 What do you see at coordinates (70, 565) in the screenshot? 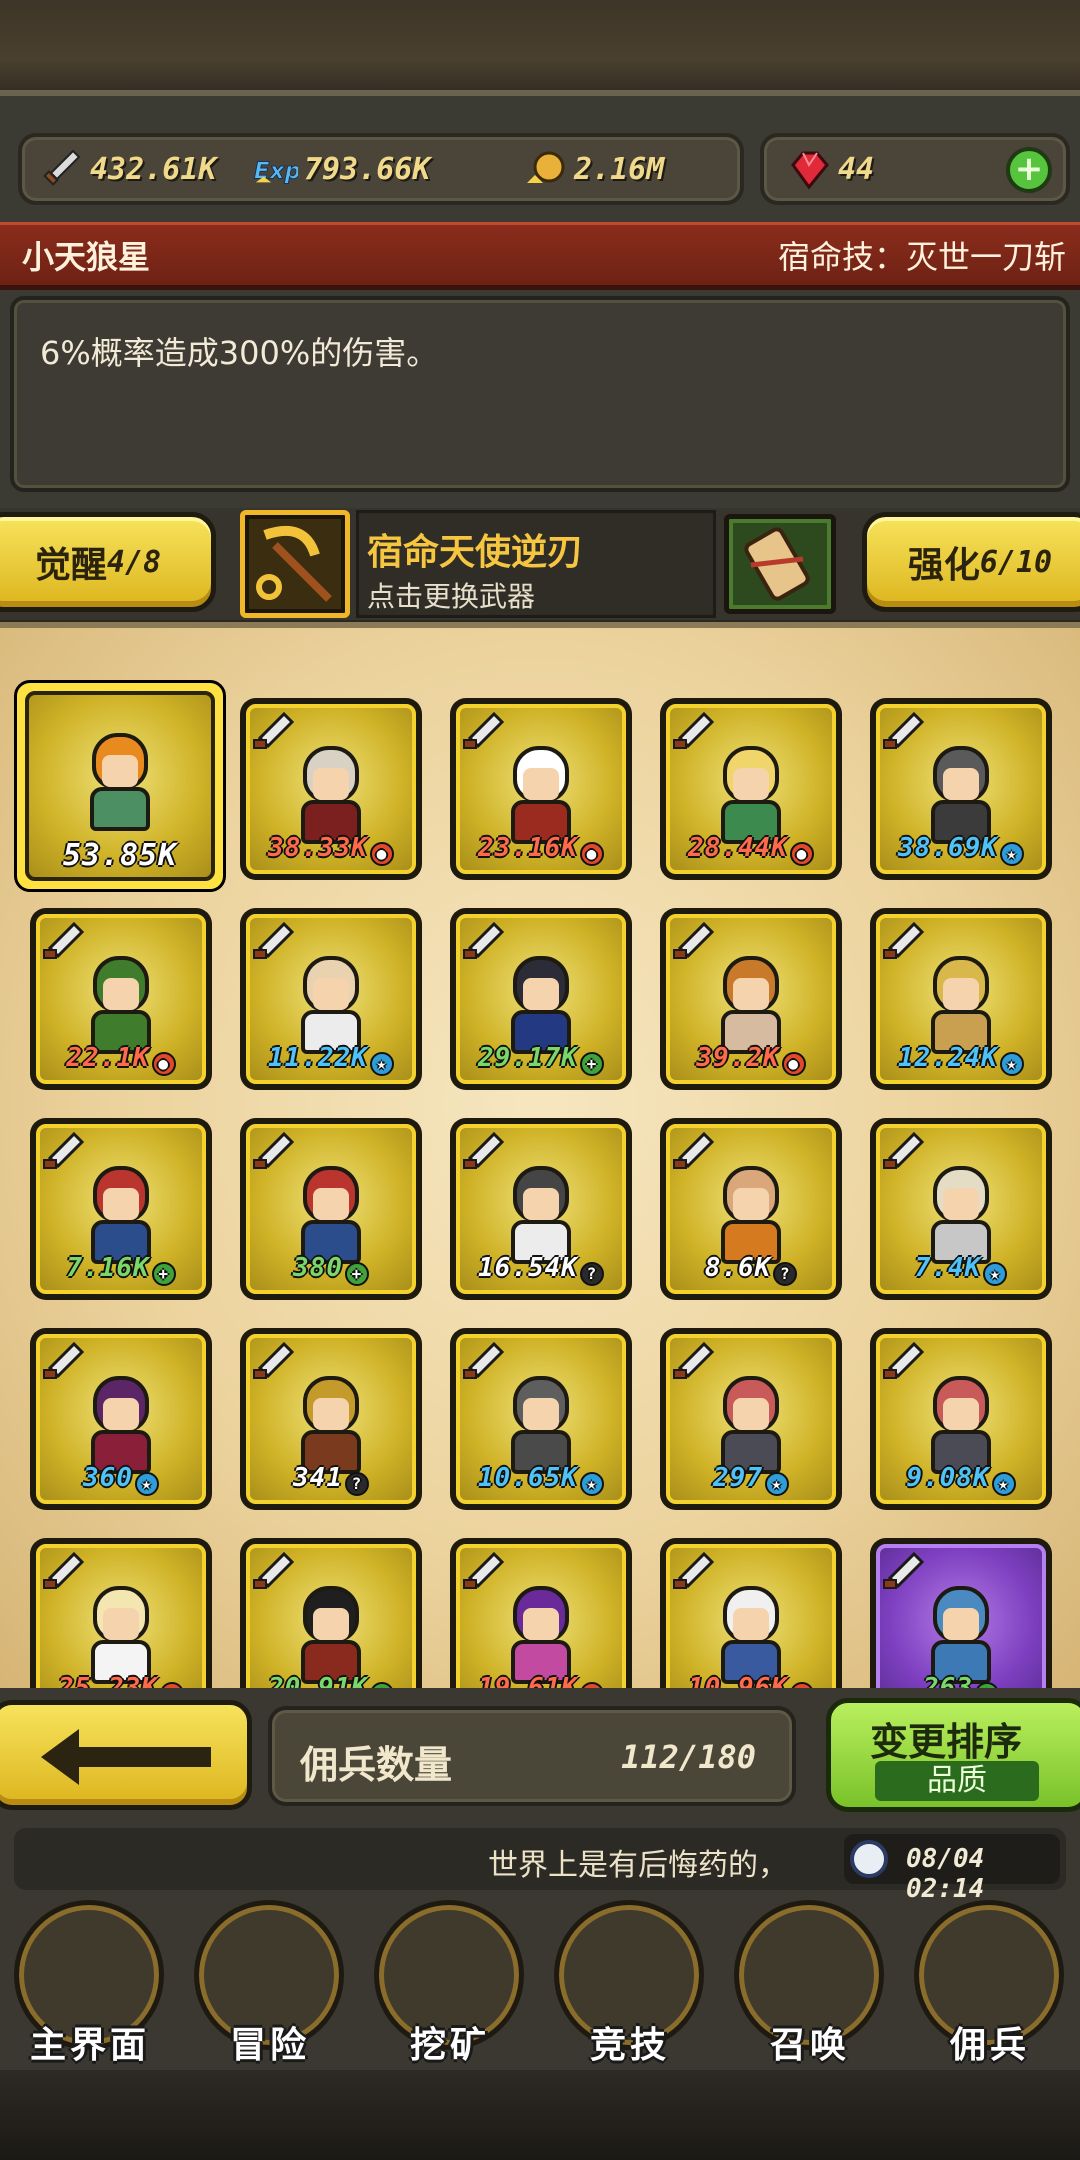
I see `awaken-label: 觉醒` at bounding box center [70, 565].